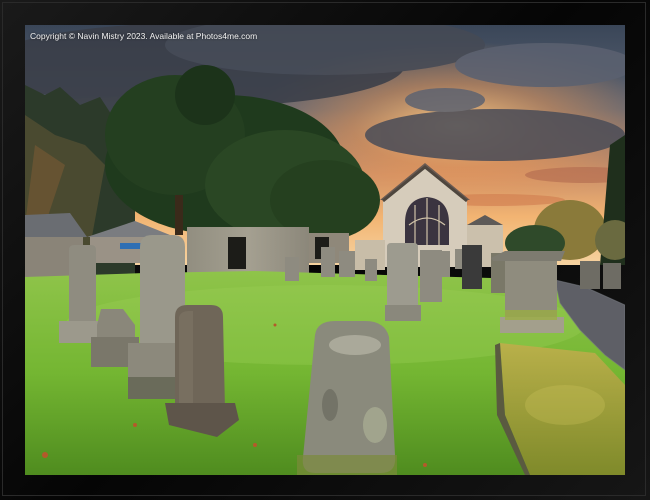 This screenshot has width=650, height=500. Describe the element at coordinates (403, 282) in the screenshot. I see `gravestone-center` at that location.